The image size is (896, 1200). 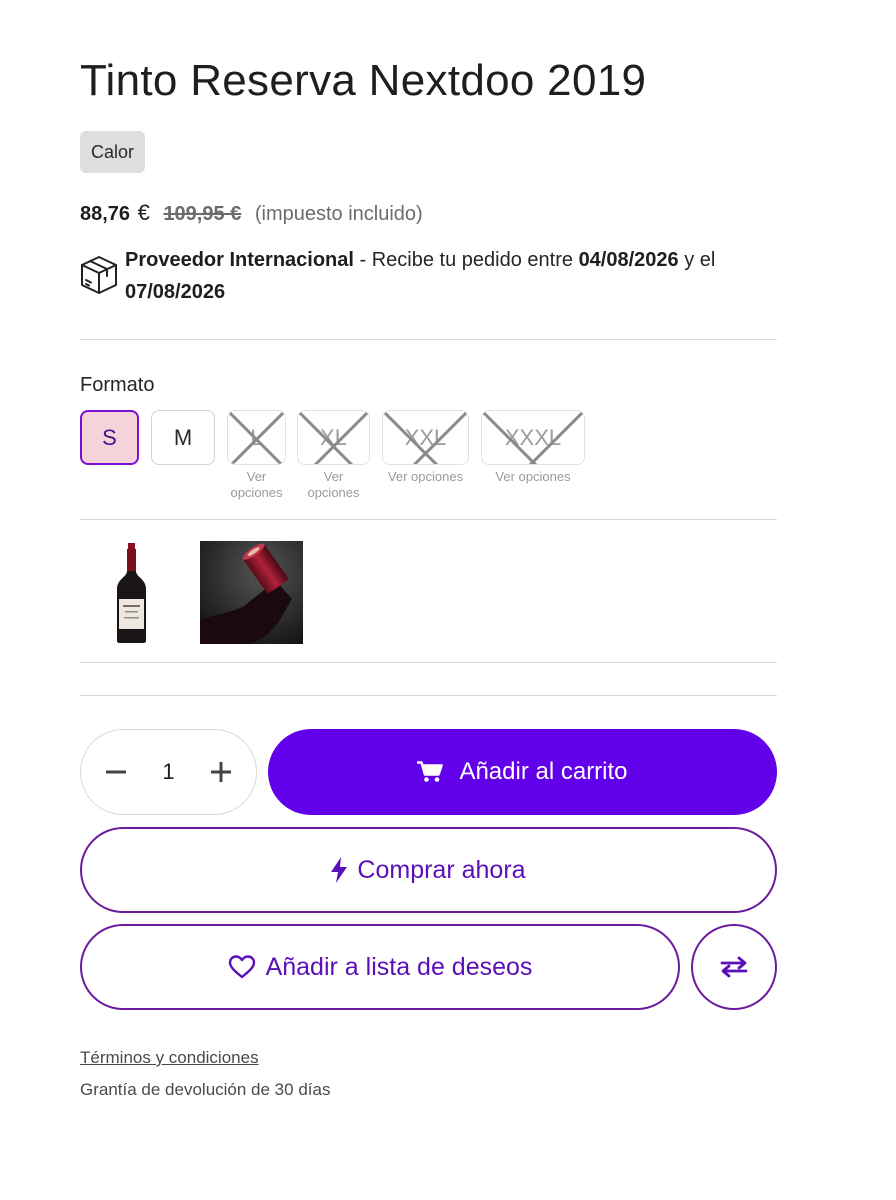 I want to click on shopping-cart-icon, so click(x=430, y=771).